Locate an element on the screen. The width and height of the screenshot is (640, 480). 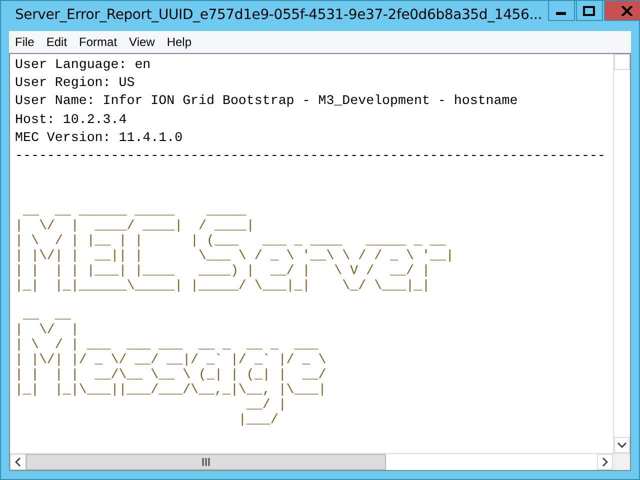
scrollbar-thumb is located at coordinates (206, 462).